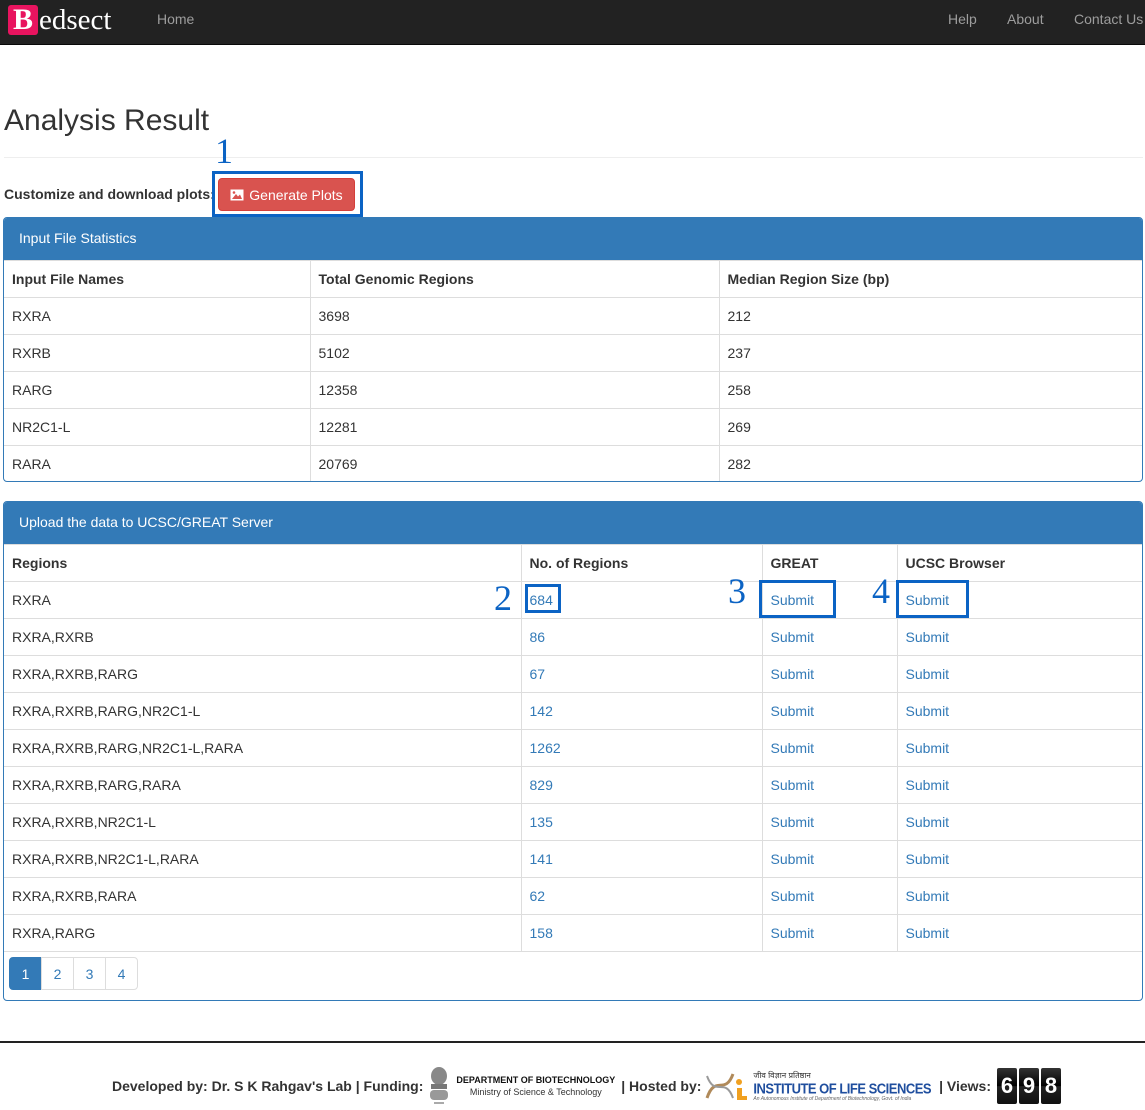 This screenshot has height=1110, width=1145. What do you see at coordinates (541, 822) in the screenshot?
I see `region-count-link: 135` at bounding box center [541, 822].